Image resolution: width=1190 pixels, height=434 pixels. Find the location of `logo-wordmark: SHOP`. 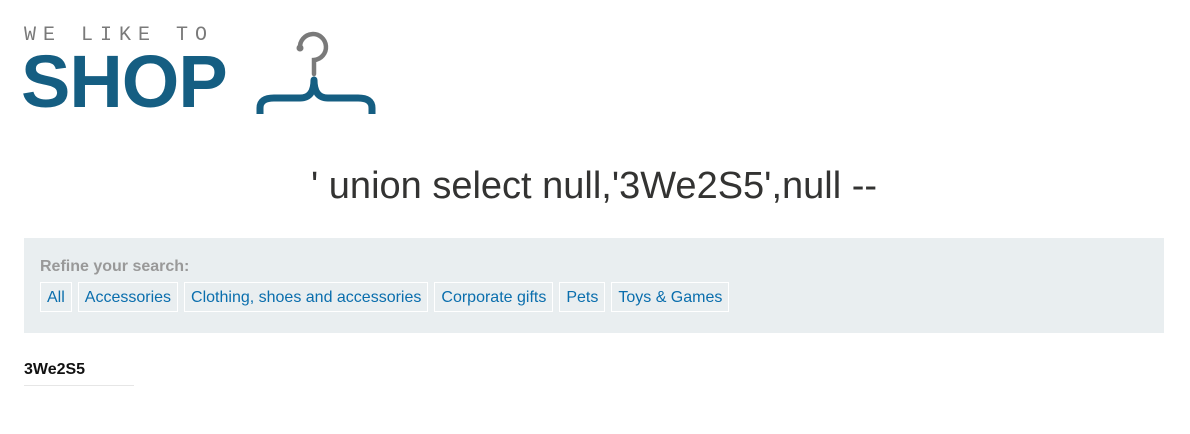

logo-wordmark: SHOP is located at coordinates (124, 81).